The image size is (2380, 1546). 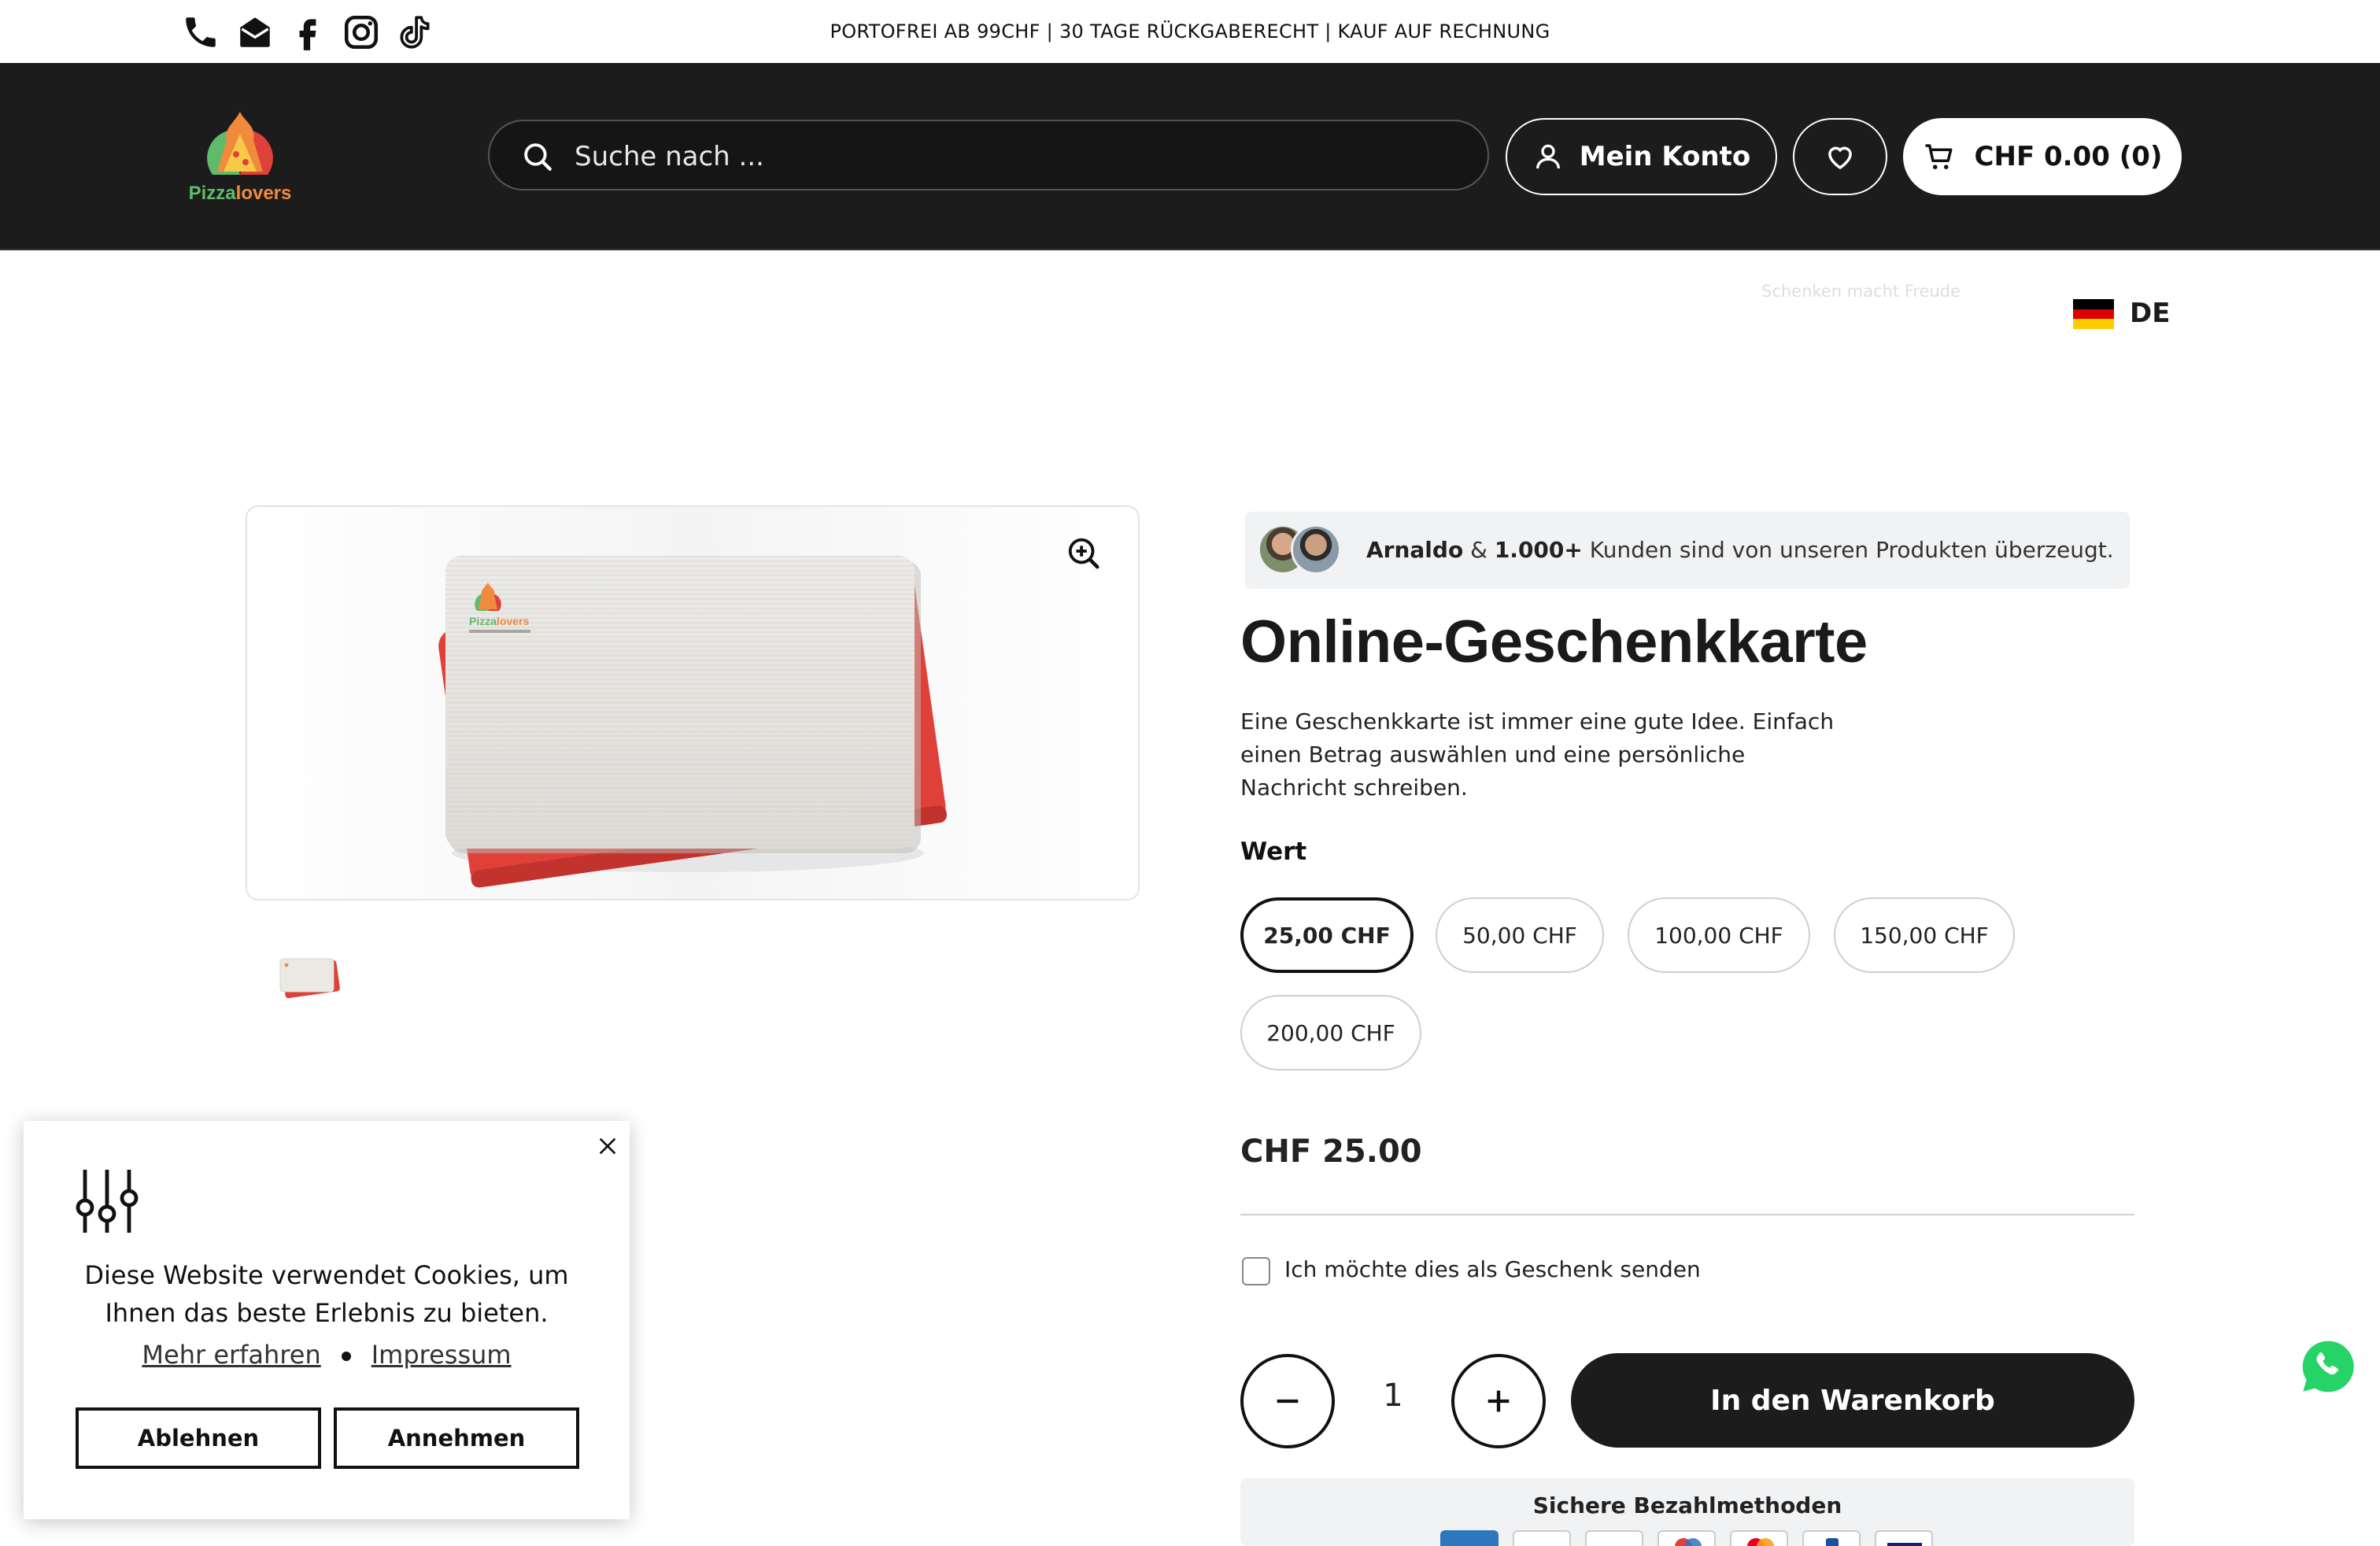 I want to click on search-input, so click(x=1006, y=156).